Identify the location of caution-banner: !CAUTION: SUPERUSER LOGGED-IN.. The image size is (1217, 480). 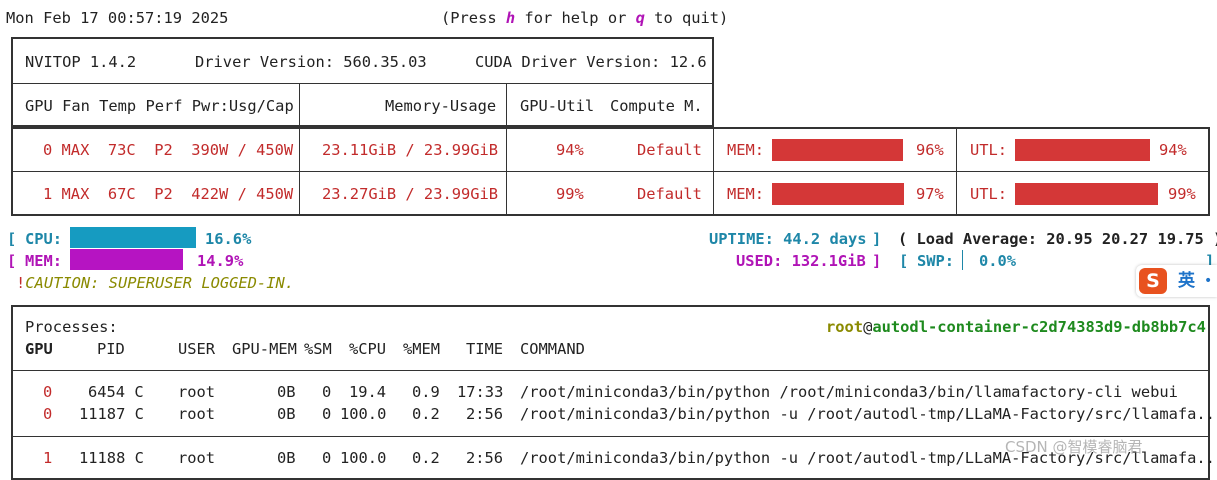
(155, 283).